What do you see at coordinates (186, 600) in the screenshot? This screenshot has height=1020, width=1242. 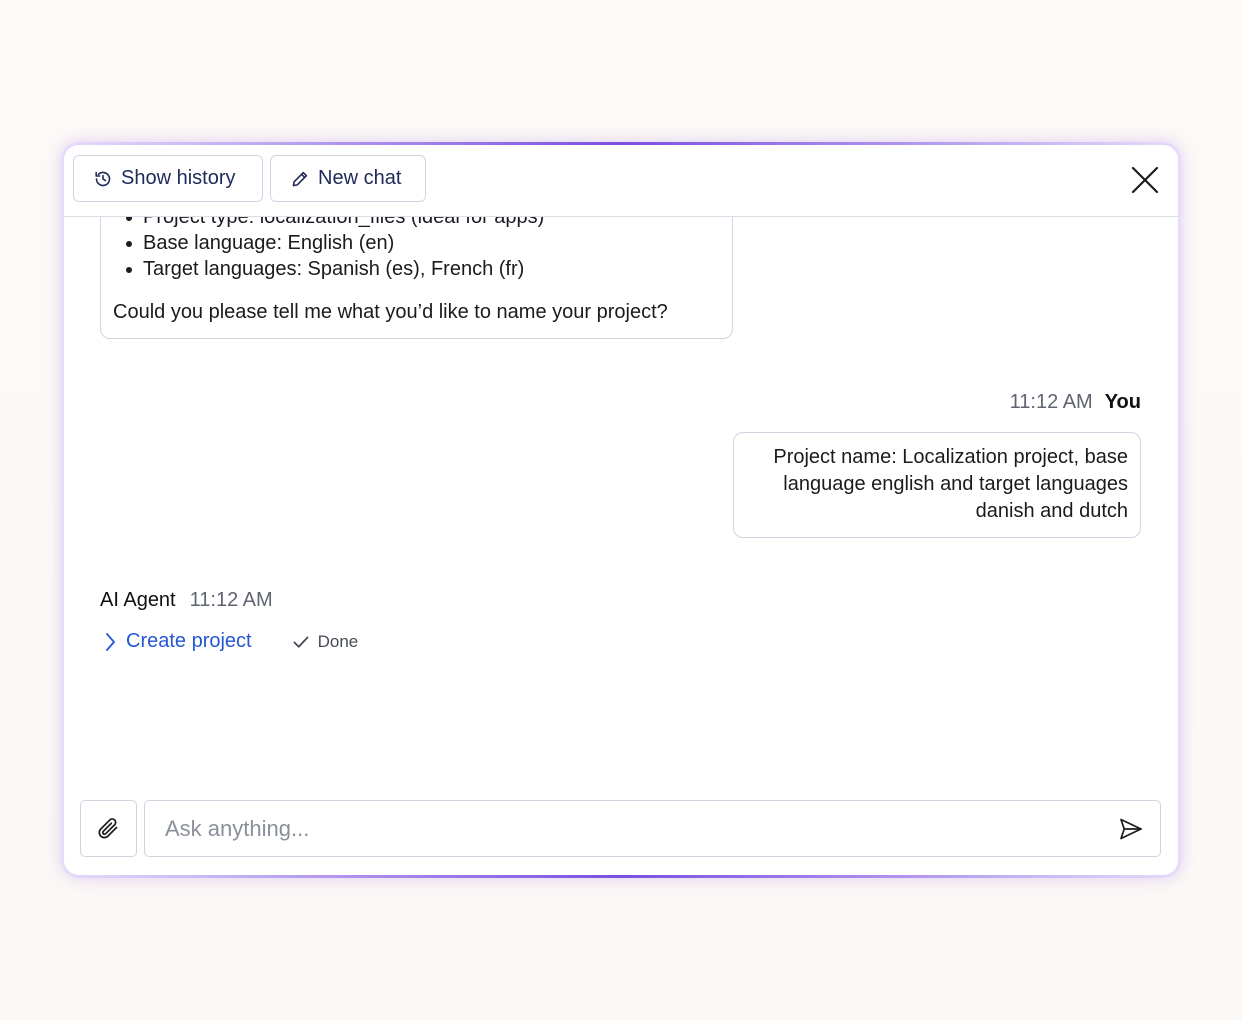 I see `agent-message-meta: AI Agent 11:12 AM` at bounding box center [186, 600].